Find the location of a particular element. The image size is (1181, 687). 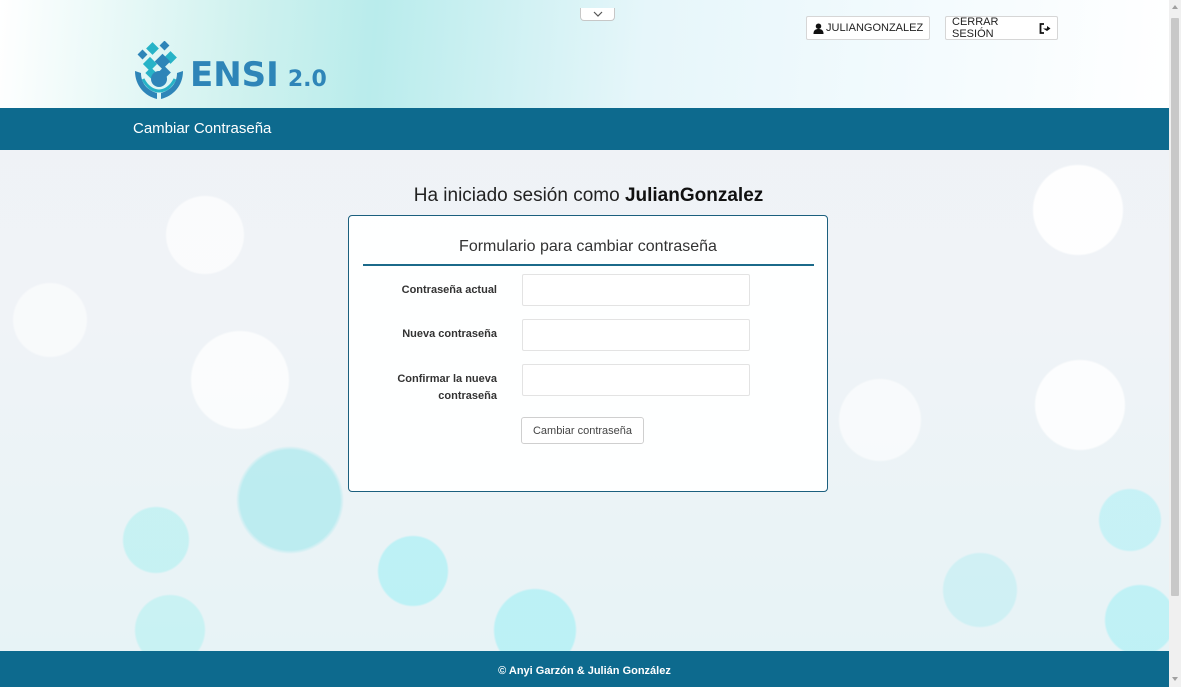

scroll-up-arrow-icon is located at coordinates (1175, 7).